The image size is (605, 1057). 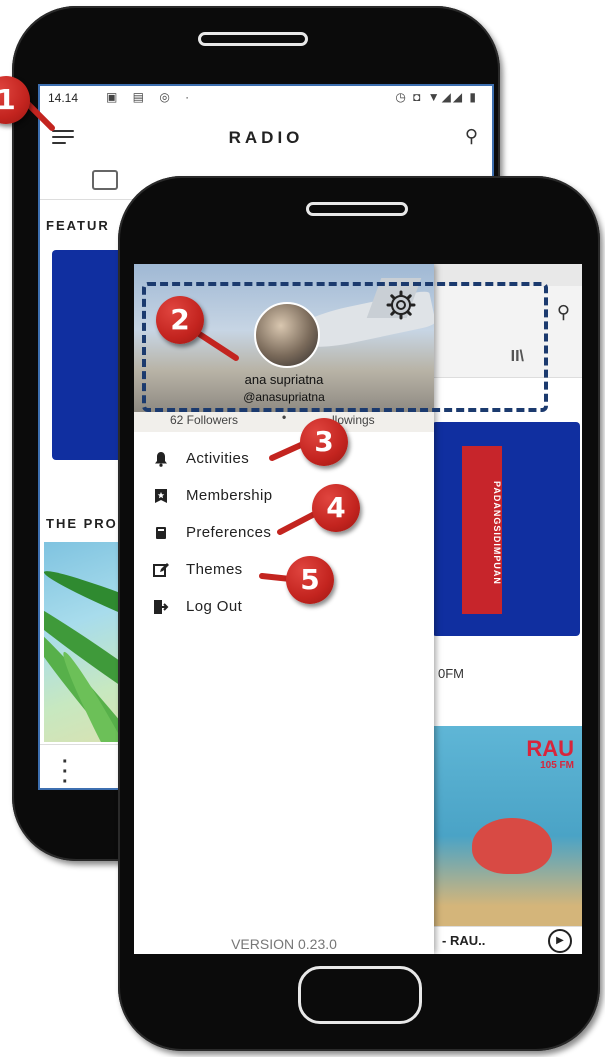 What do you see at coordinates (482, 530) in the screenshot?
I see `station-banner: PADANGSIDIMPUAN` at bounding box center [482, 530].